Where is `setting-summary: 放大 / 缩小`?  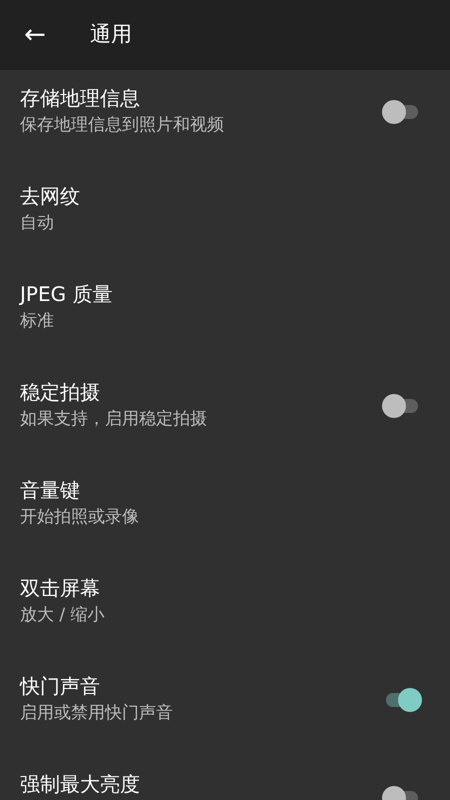 setting-summary: 放大 / 缩小 is located at coordinates (62, 615).